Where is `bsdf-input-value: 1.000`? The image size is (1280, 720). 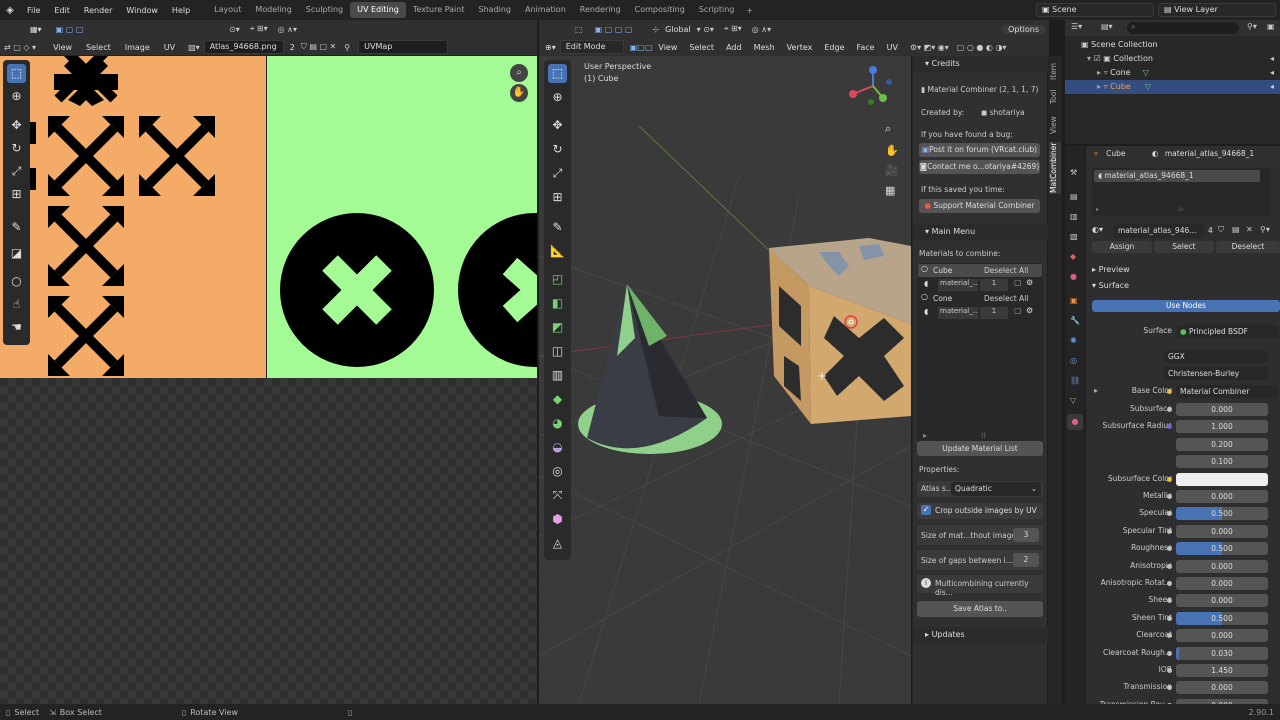 bsdf-input-value: 1.000 is located at coordinates (1222, 427).